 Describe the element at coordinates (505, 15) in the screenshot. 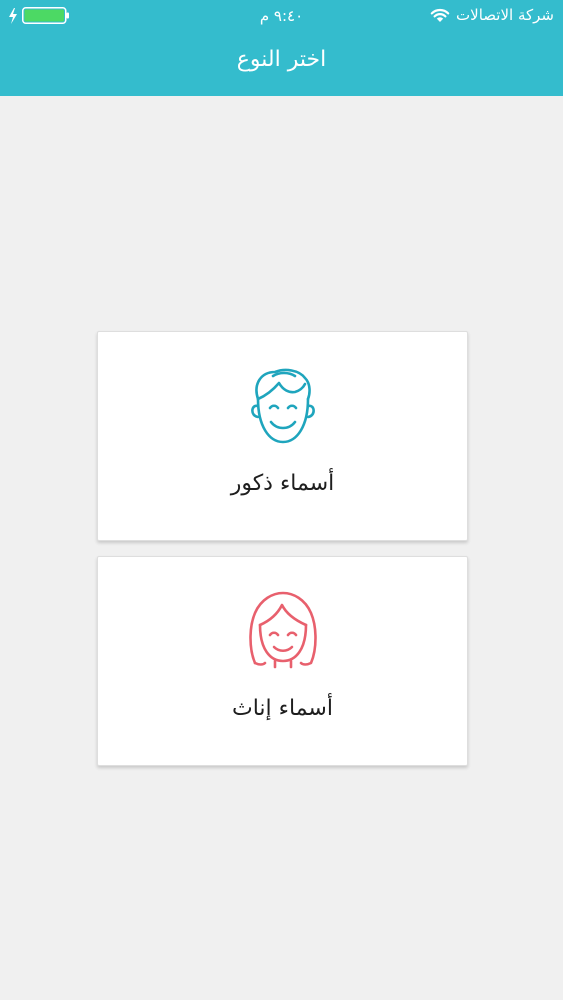

I see `carrier-name: شركة الاتصالات` at that location.